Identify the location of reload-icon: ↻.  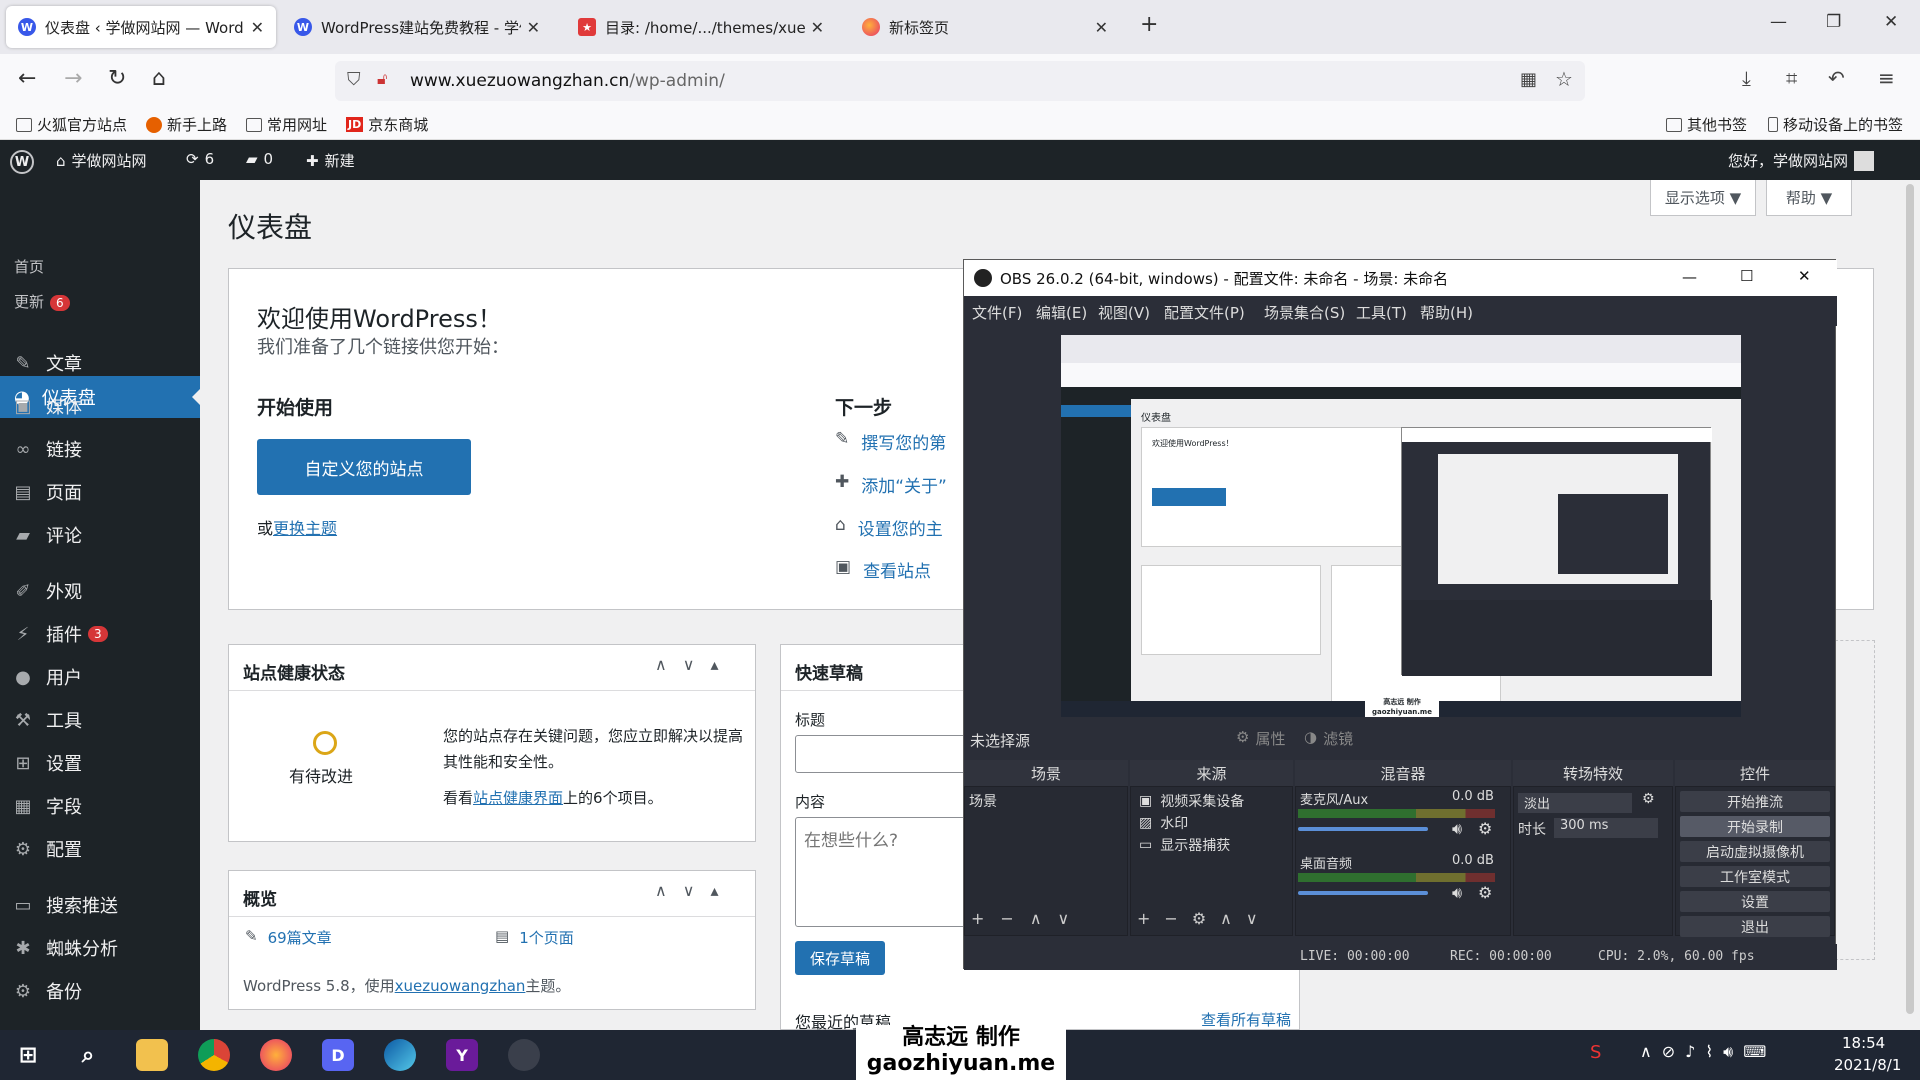
(117, 78).